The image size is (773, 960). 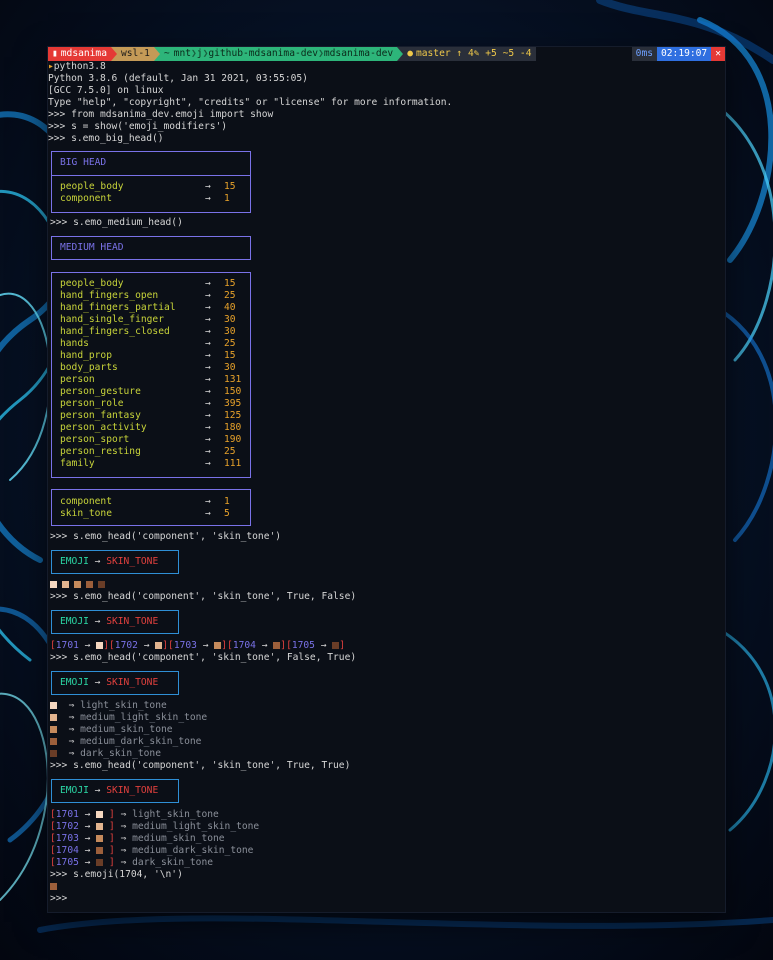 What do you see at coordinates (128, 754) in the screenshot?
I see `list-item: ⇒ dark_skin_tone` at bounding box center [128, 754].